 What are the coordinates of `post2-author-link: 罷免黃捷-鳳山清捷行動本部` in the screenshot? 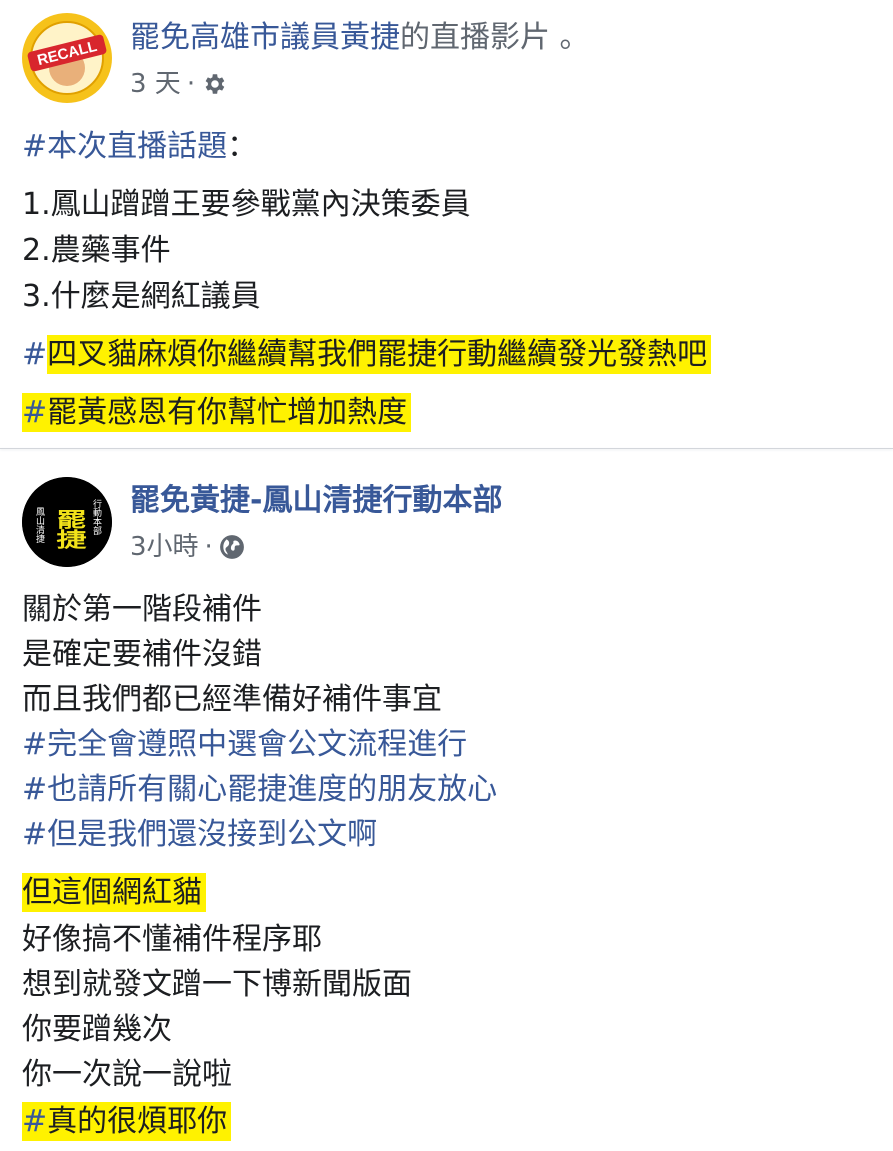 It's located at (316, 500).